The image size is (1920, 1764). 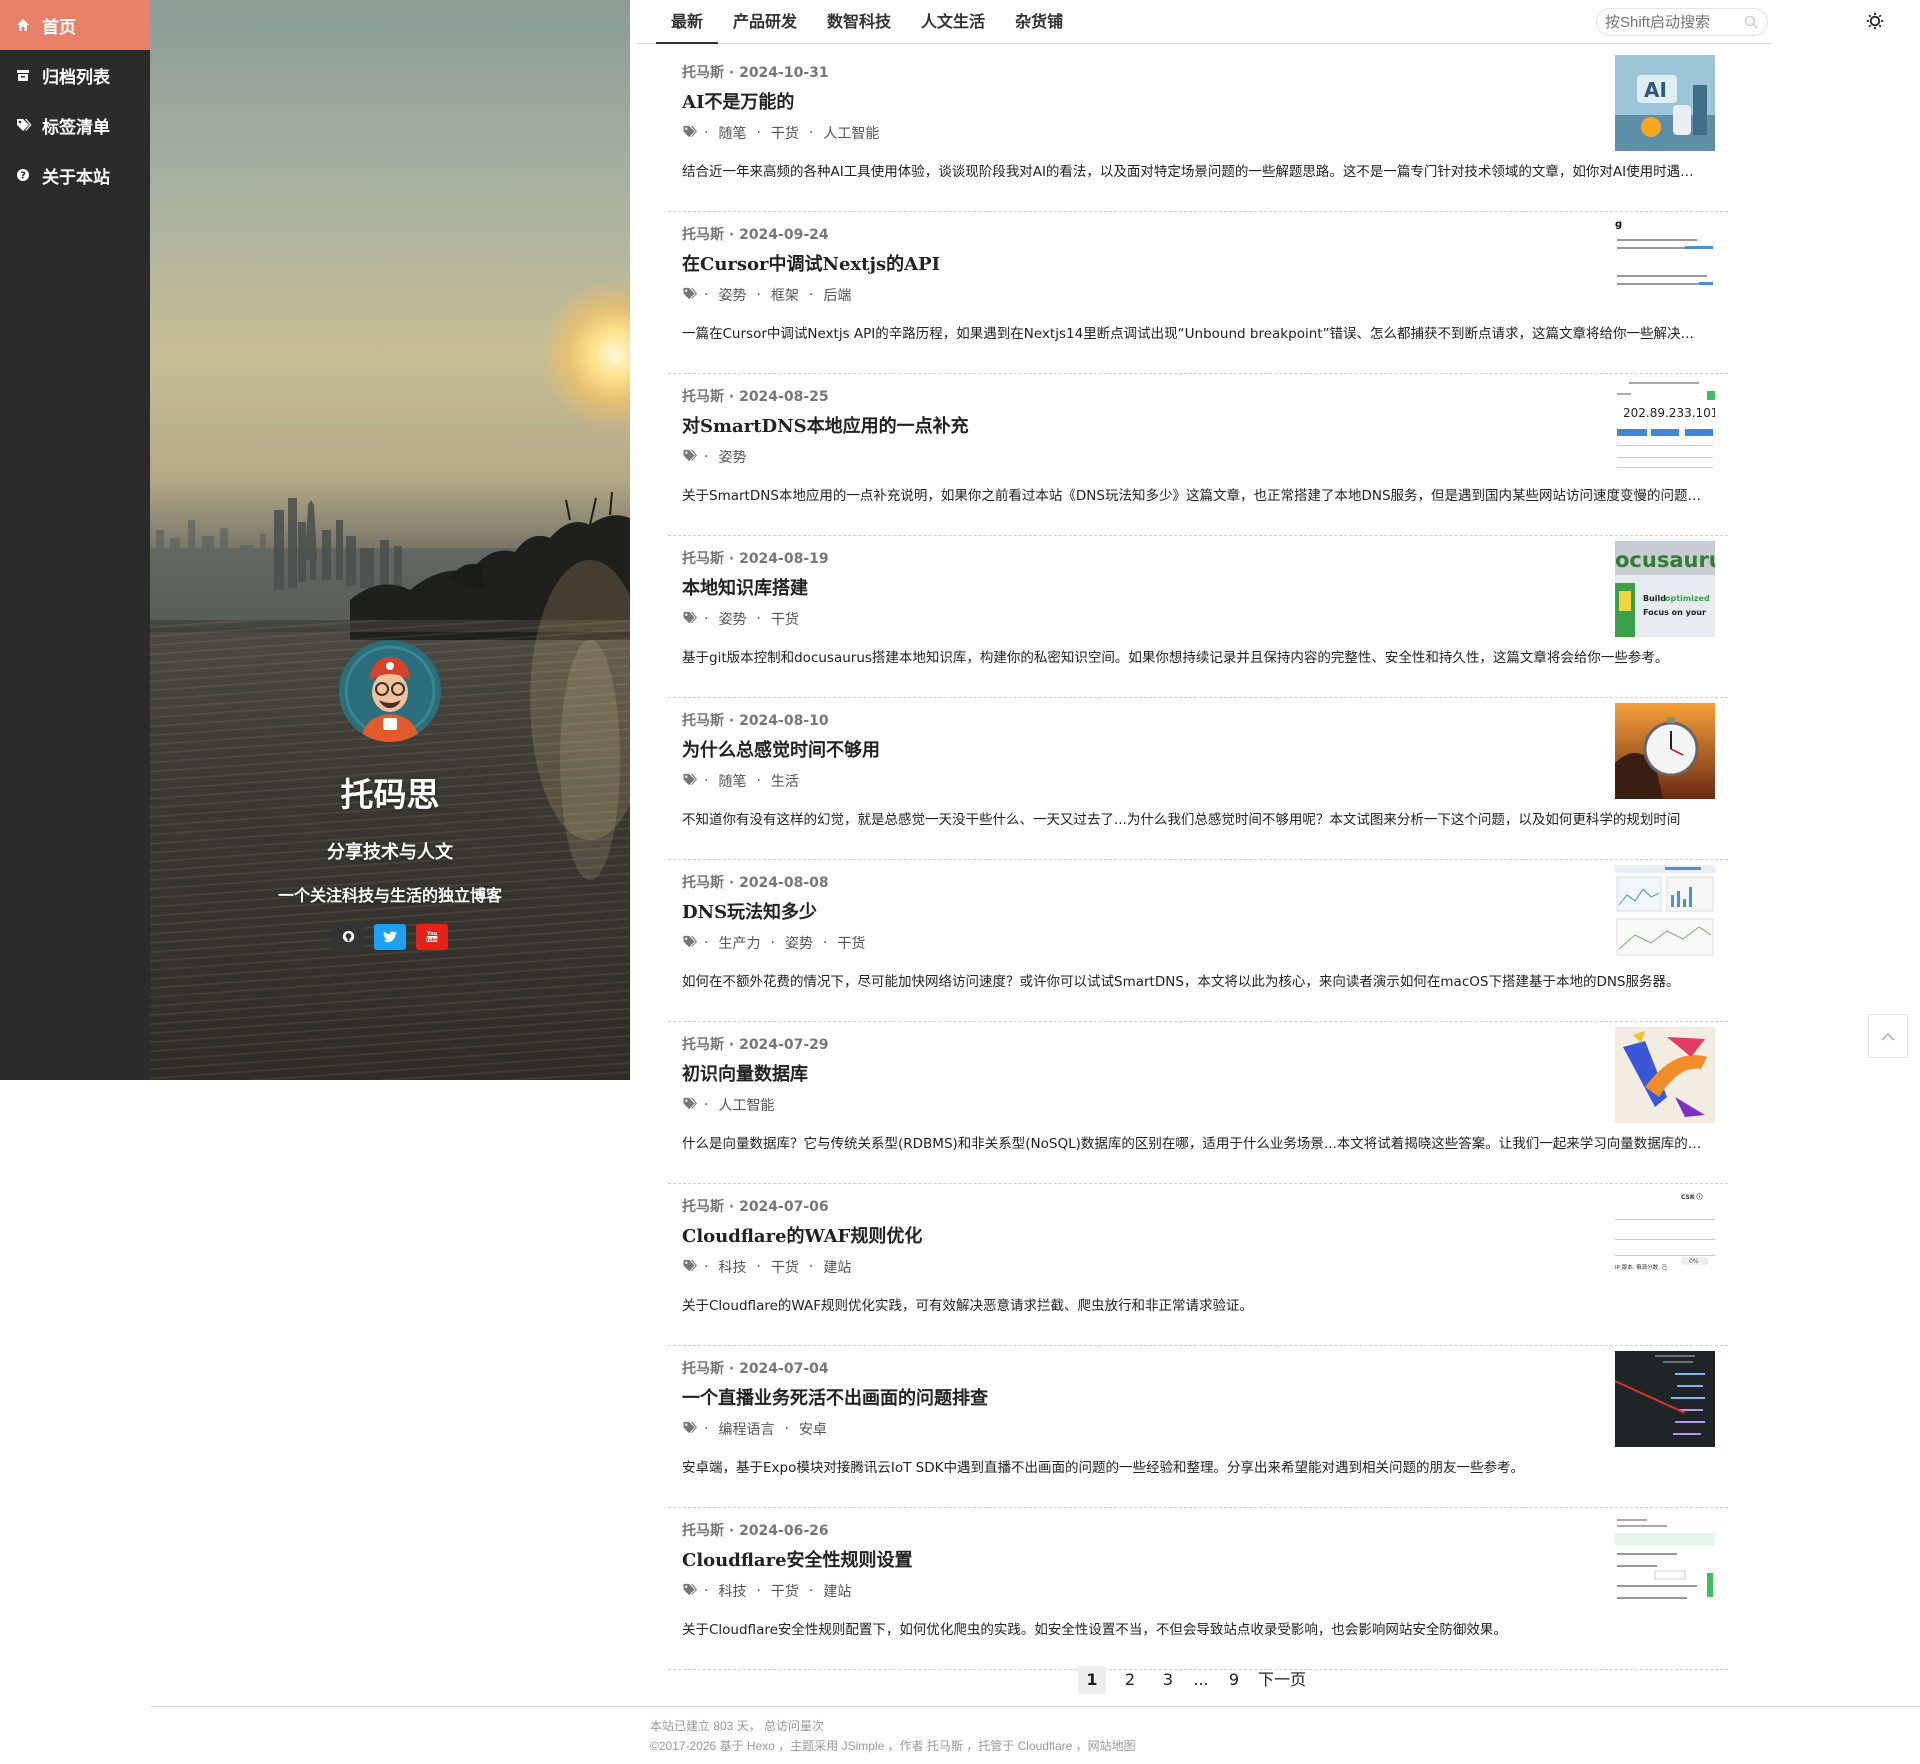 What do you see at coordinates (802, 1235) in the screenshot?
I see `post-title: Cloudflare的WAF规则优化` at bounding box center [802, 1235].